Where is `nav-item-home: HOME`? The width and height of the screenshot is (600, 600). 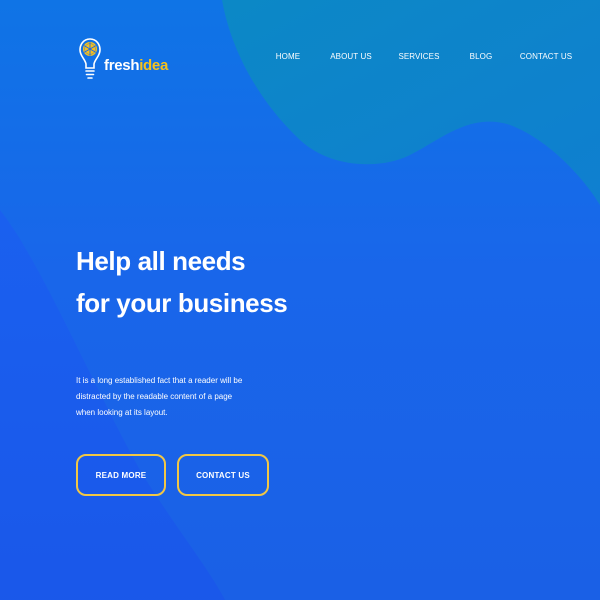 nav-item-home: HOME is located at coordinates (288, 56).